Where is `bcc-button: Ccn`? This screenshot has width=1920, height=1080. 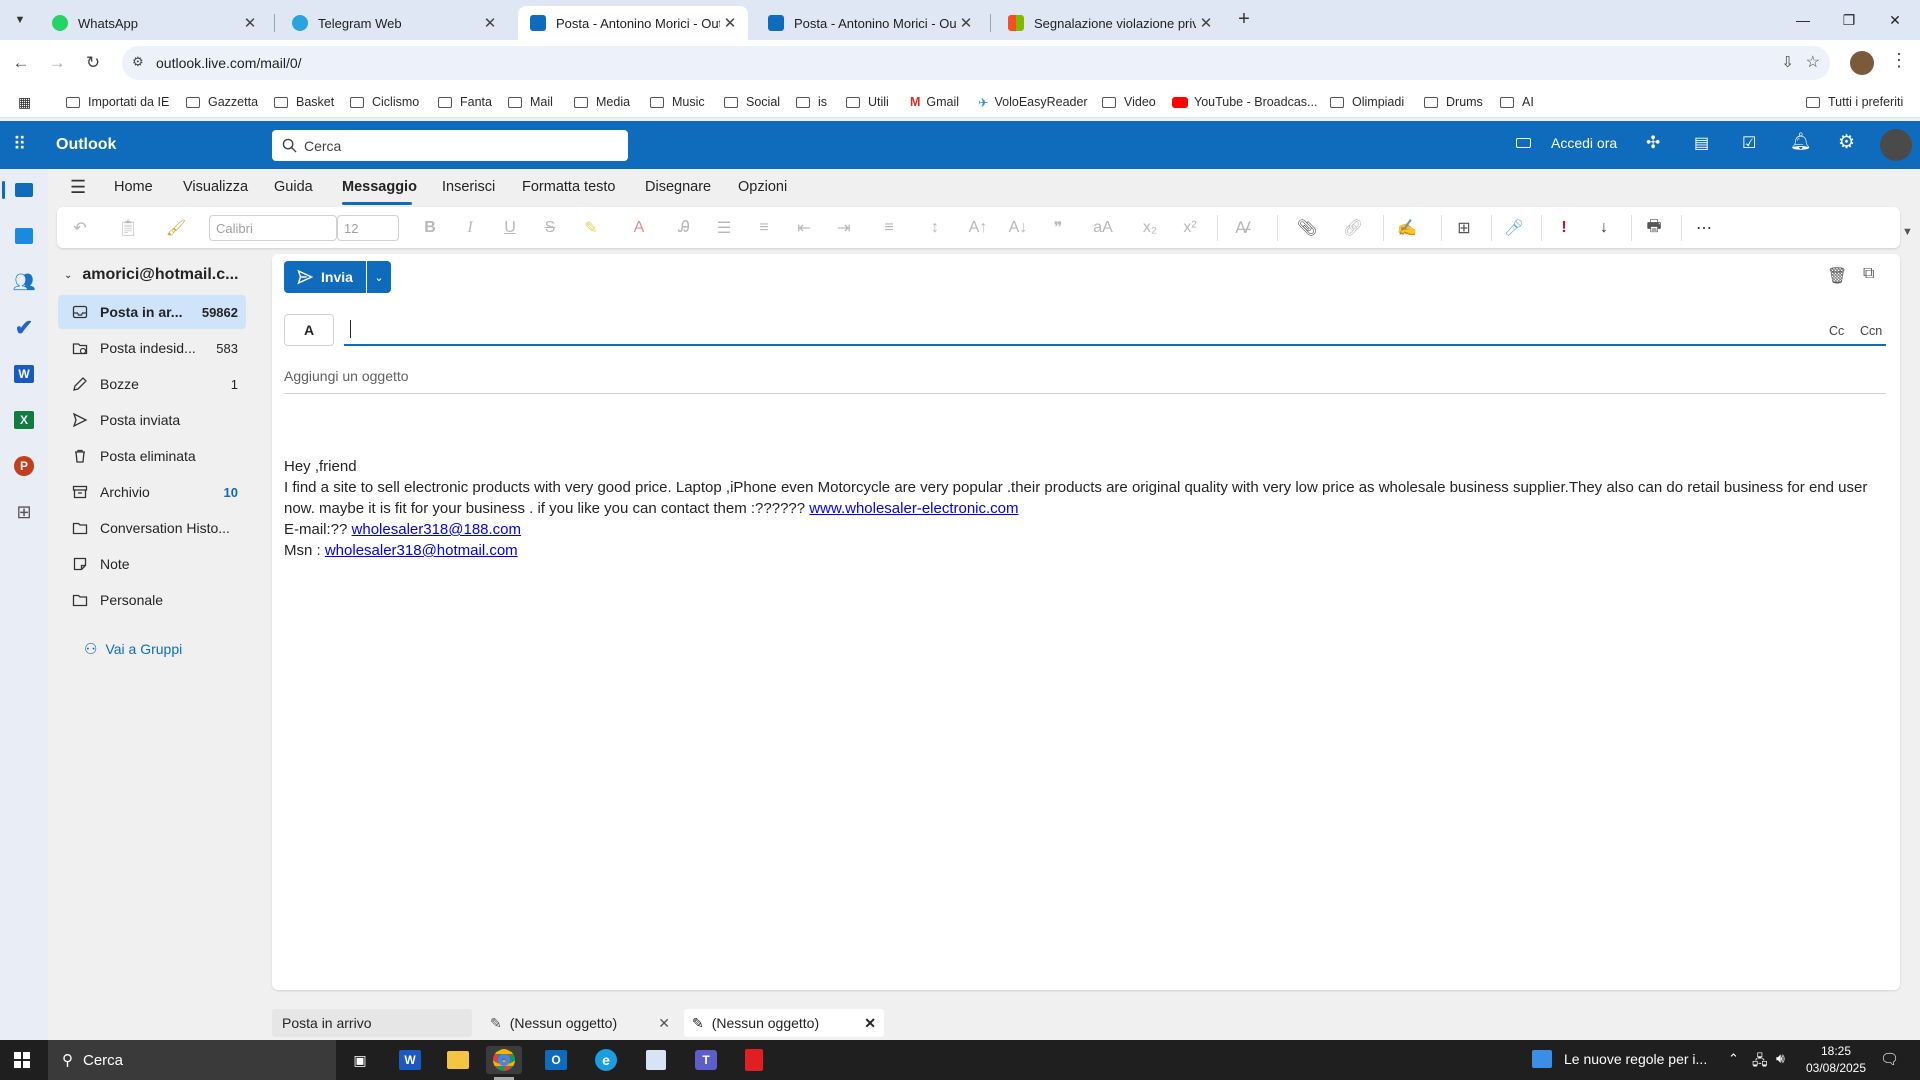
bcc-button: Ccn is located at coordinates (1871, 331).